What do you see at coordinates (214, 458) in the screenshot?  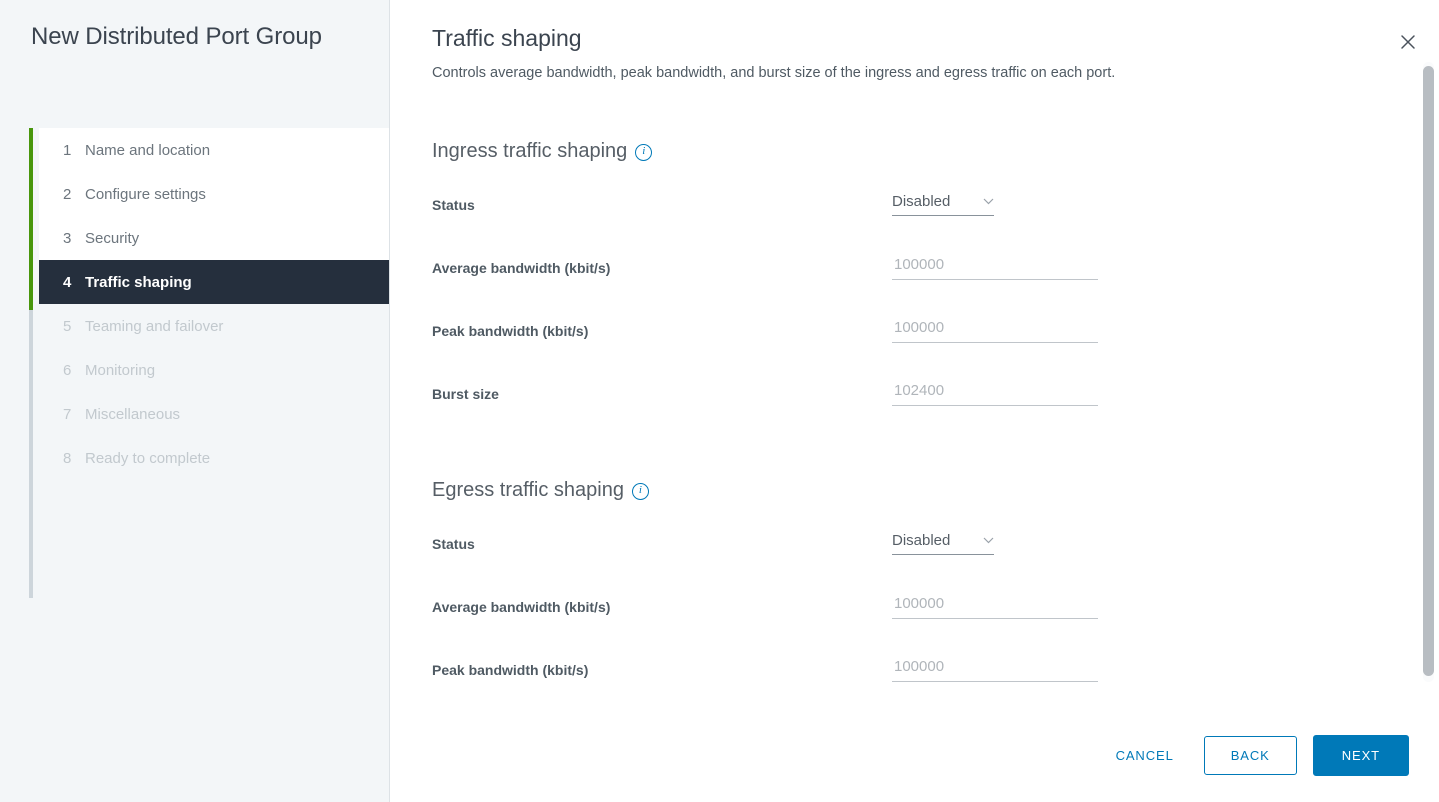 I see `sidebar-step-ready-to-complete: 8 Ready to complete` at bounding box center [214, 458].